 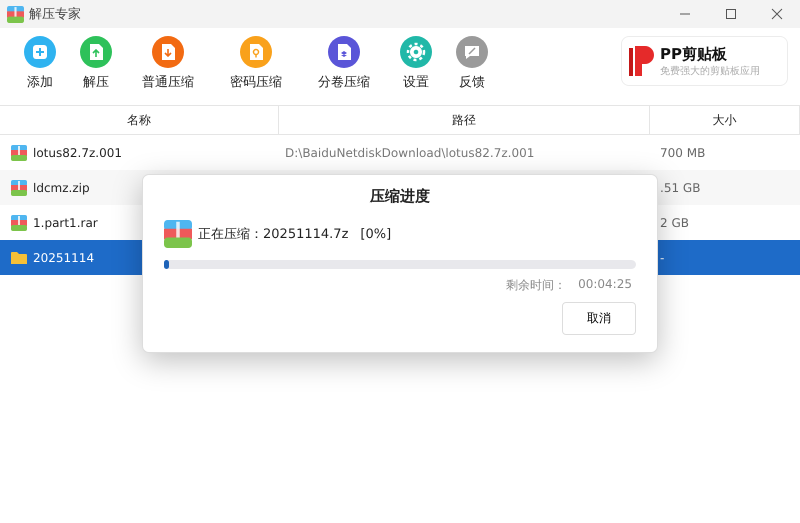 What do you see at coordinates (409, 153) in the screenshot?
I see `file-path: D:\BaiduNetdiskDownload\lotus82.7z.001` at bounding box center [409, 153].